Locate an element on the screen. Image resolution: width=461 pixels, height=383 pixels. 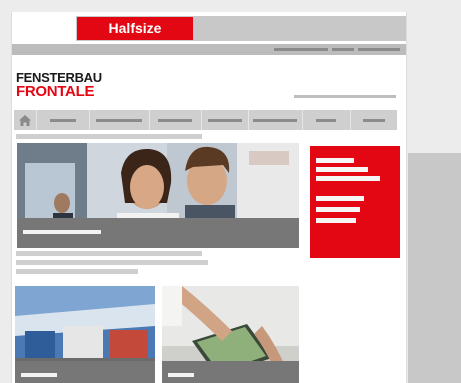
top-bar: Halfsize is located at coordinates (209, 28).